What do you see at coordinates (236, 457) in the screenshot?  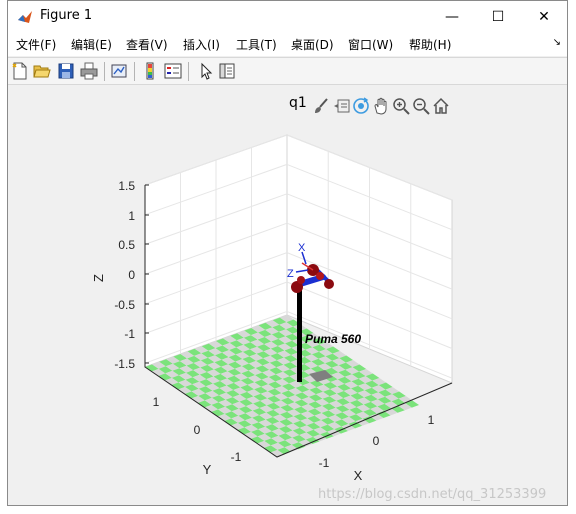 I see `y-tick-label: -1` at bounding box center [236, 457].